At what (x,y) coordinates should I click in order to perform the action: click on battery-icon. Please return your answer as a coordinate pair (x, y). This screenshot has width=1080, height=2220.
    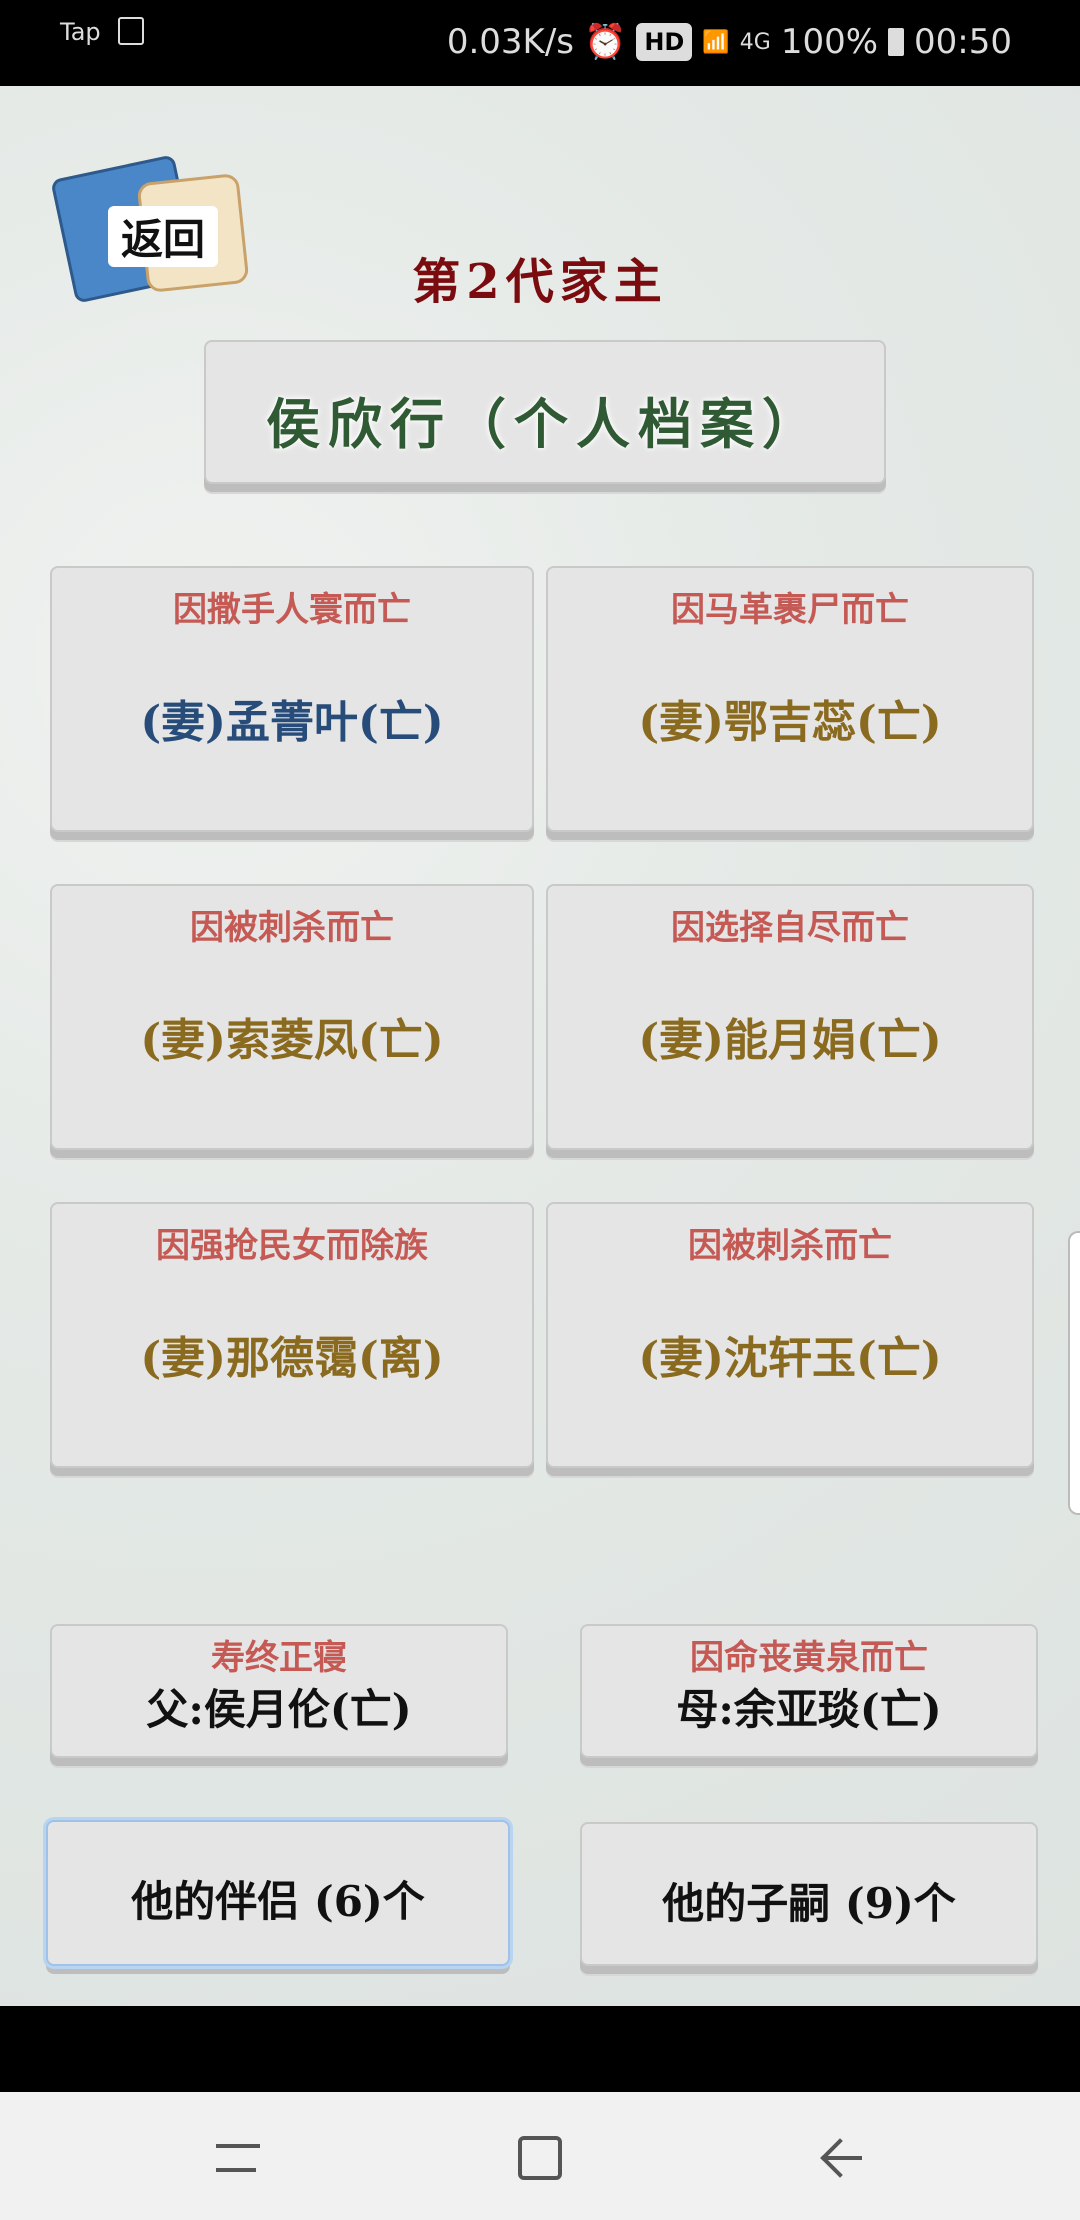
    Looking at the image, I should click on (896, 42).